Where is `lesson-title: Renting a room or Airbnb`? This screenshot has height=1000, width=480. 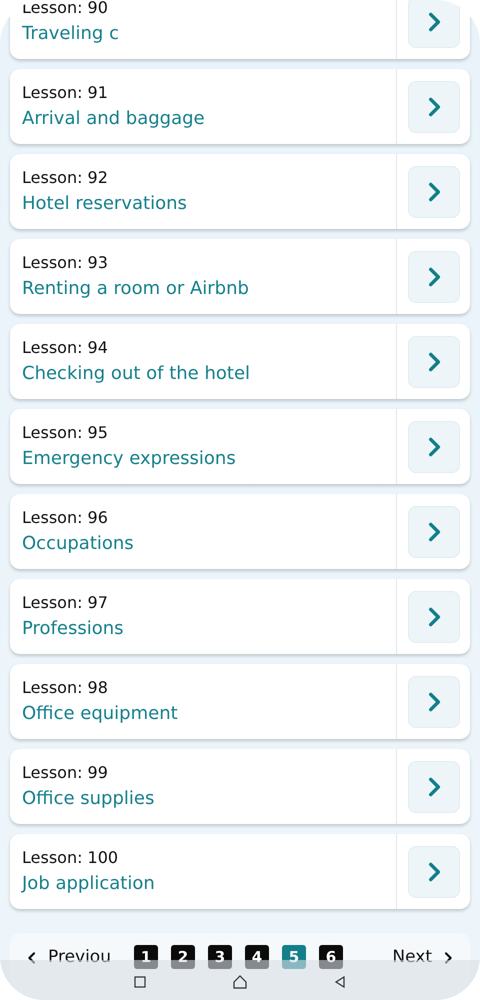 lesson-title: Renting a room or Airbnb is located at coordinates (136, 288).